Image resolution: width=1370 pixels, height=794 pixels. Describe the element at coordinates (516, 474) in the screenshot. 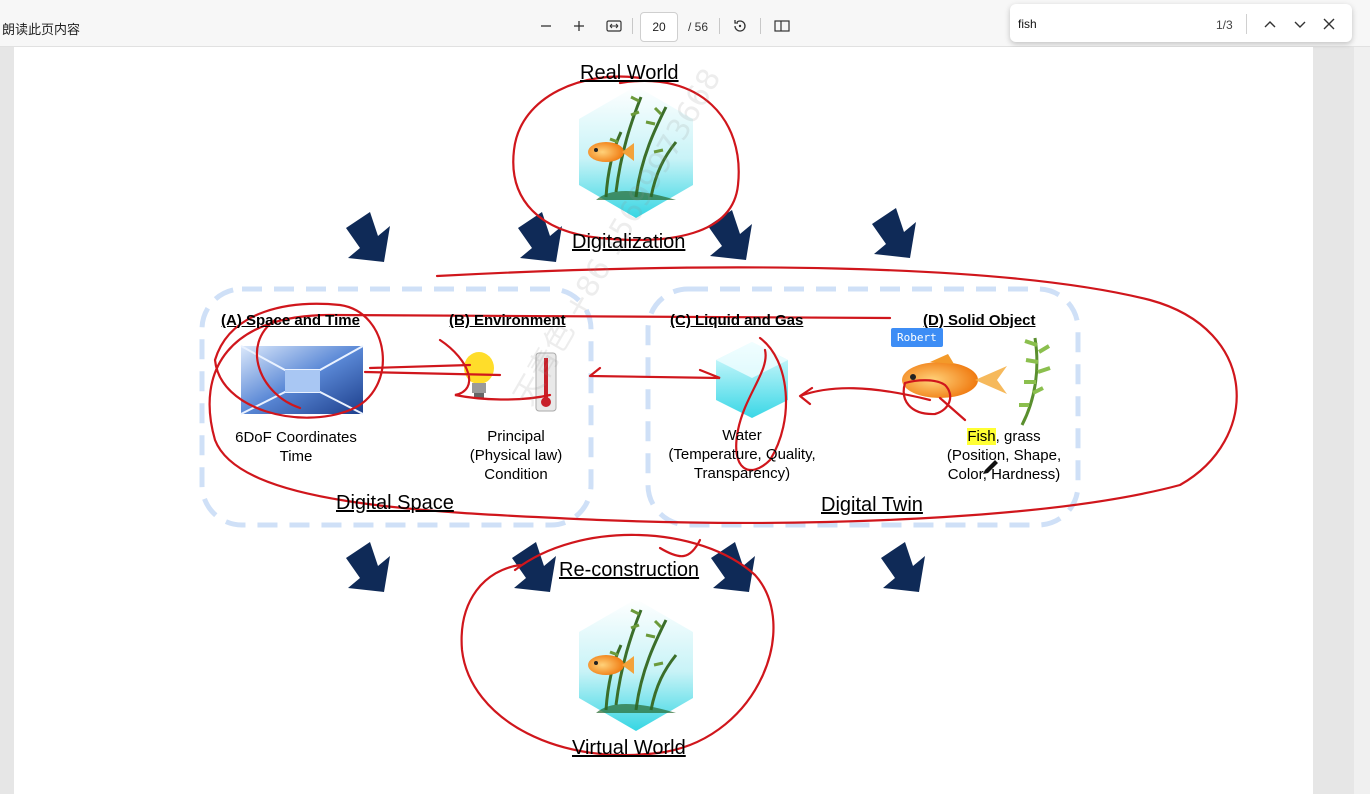

I see `environment-desc-line: Condition` at that location.